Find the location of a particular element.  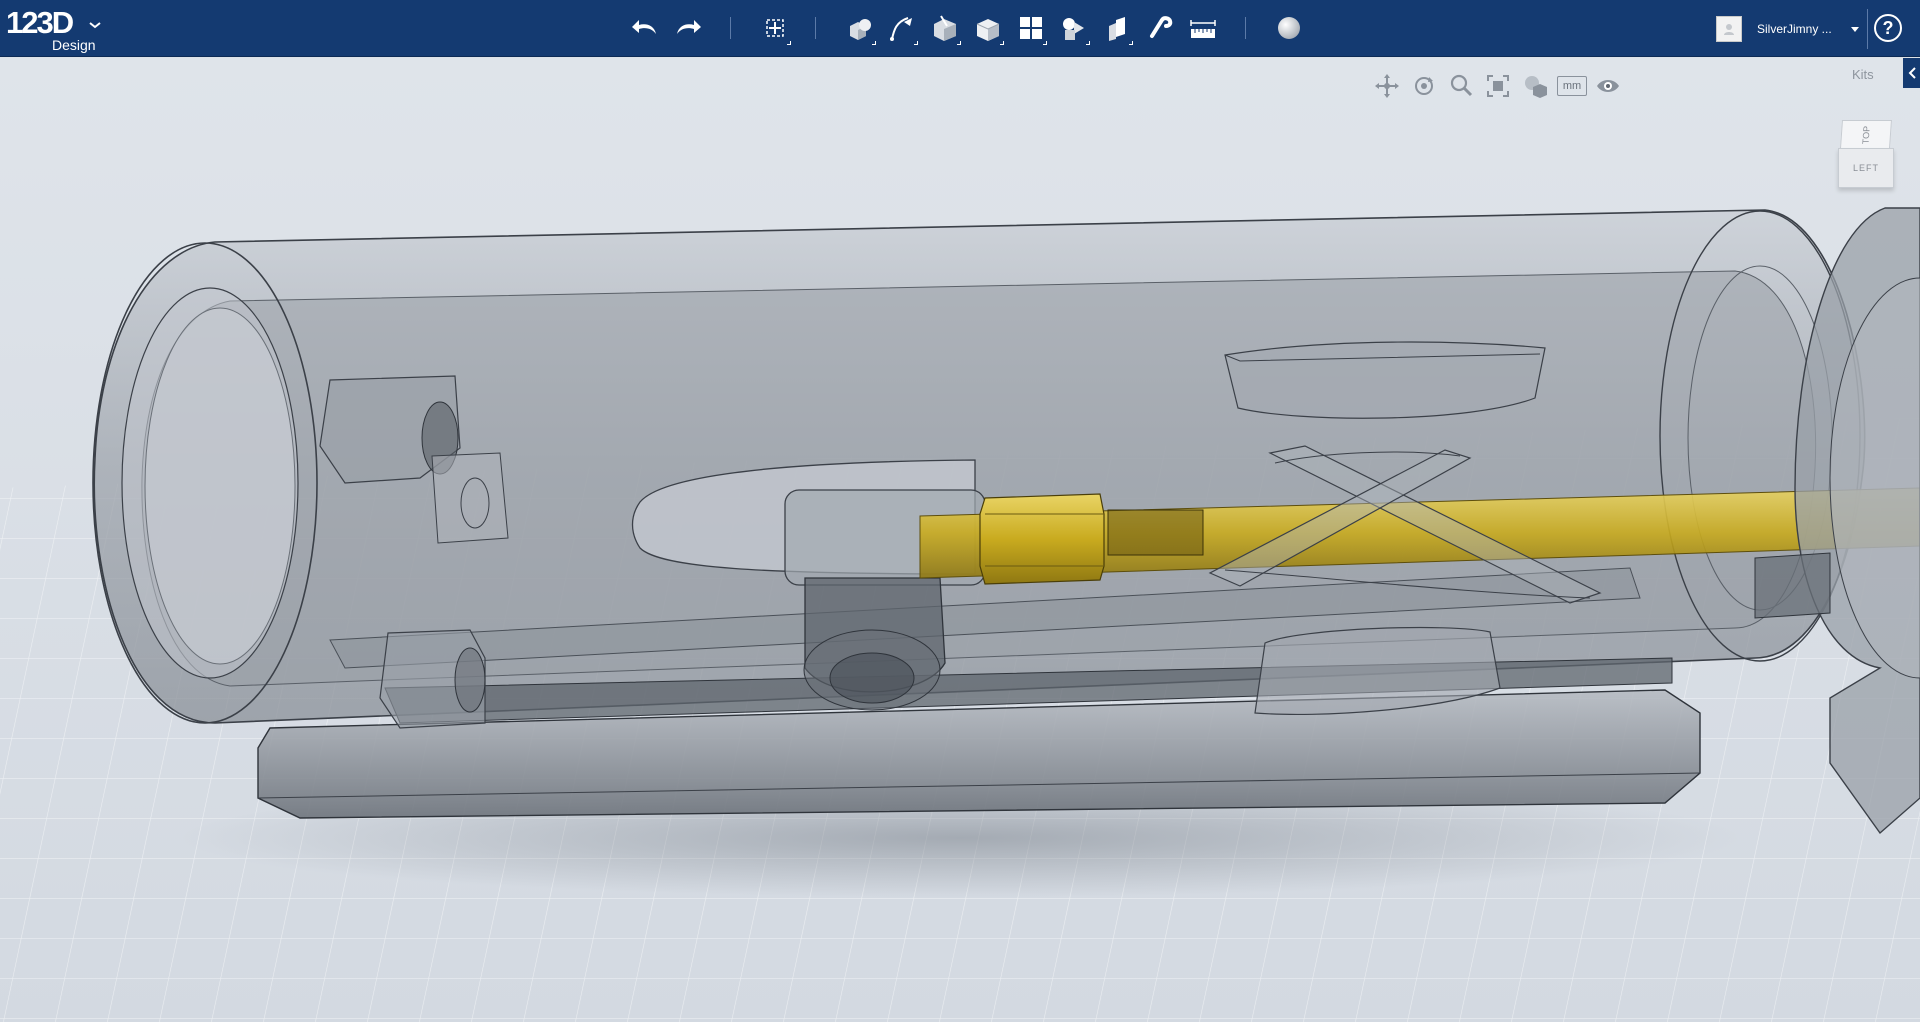

measure-button is located at coordinates (1203, 28).